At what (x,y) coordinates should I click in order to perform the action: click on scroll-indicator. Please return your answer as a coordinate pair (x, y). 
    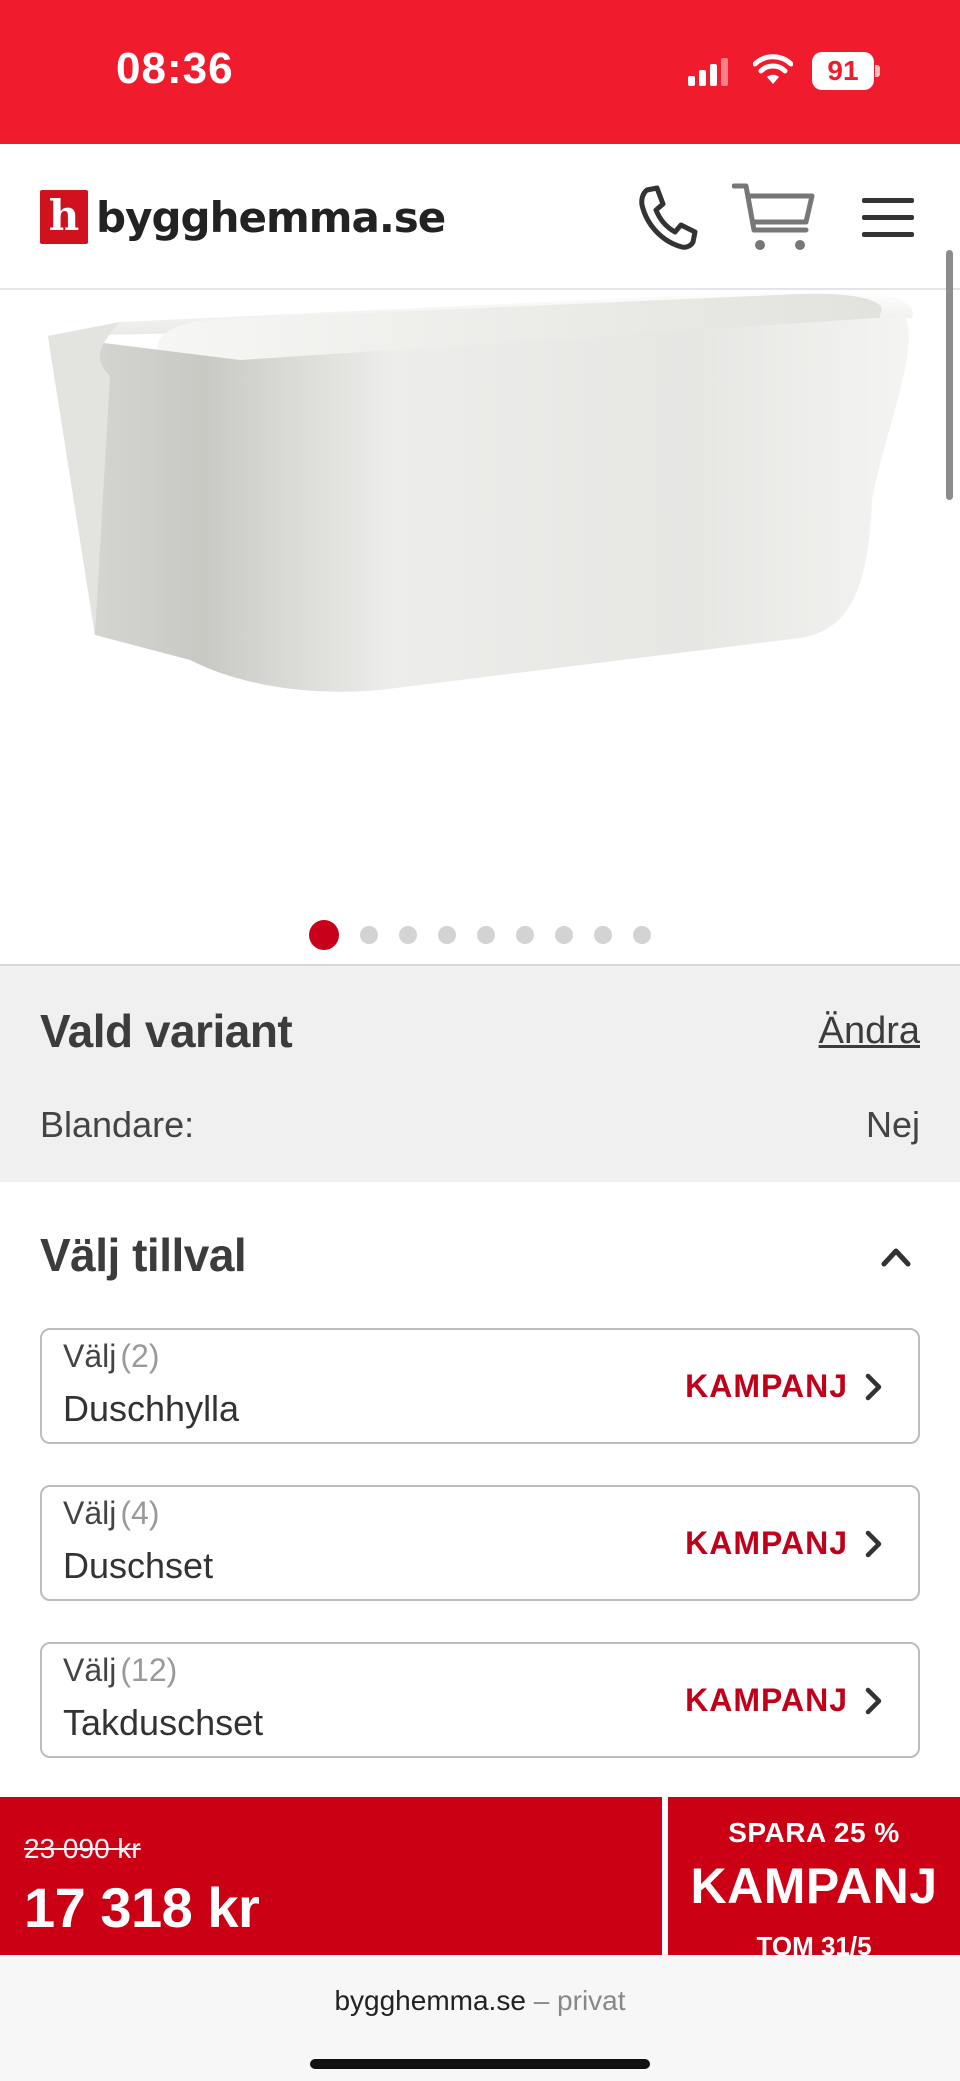
    Looking at the image, I should click on (949, 375).